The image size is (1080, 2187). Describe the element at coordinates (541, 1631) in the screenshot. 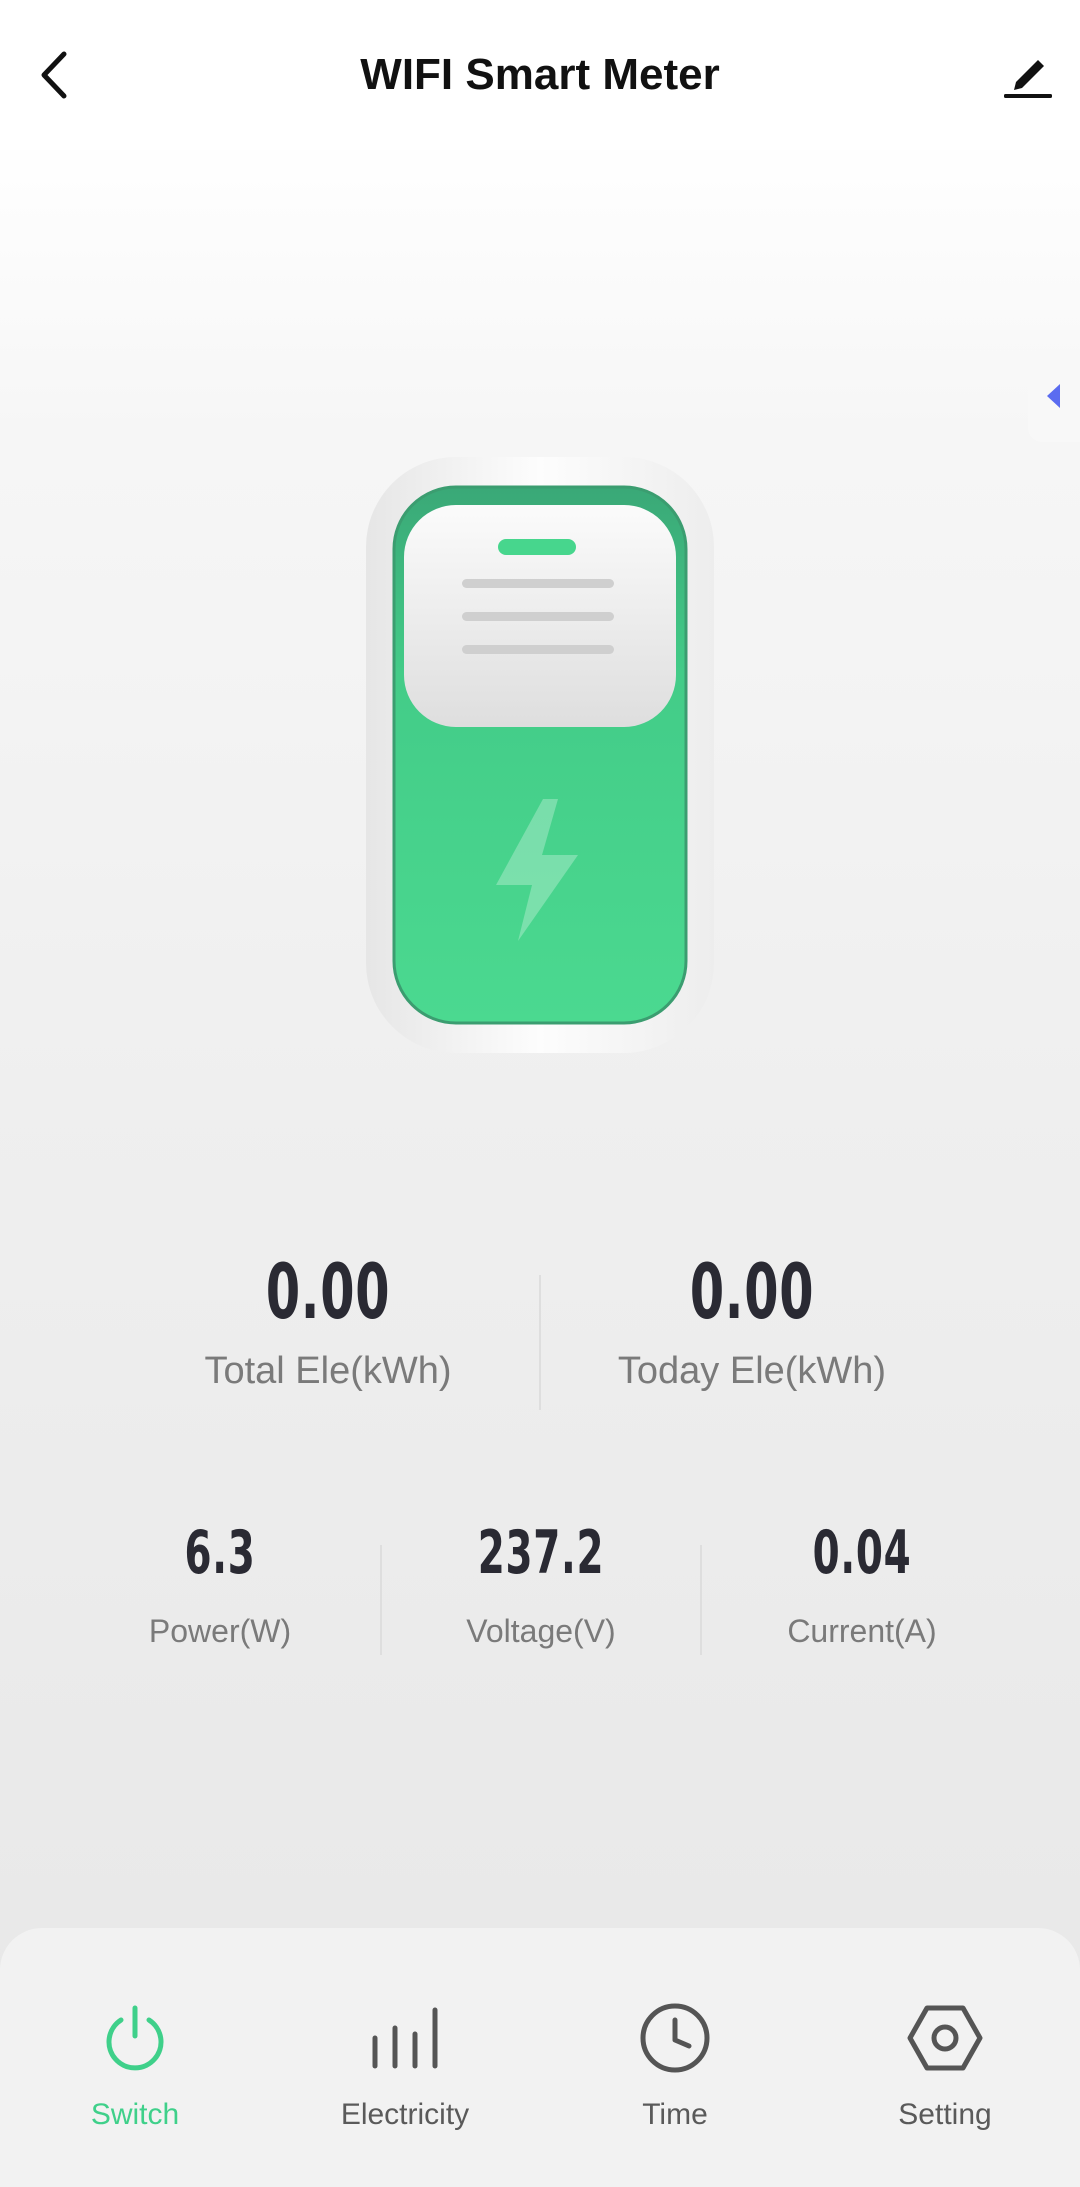

I see `voltage-label: Voltage(V)` at that location.